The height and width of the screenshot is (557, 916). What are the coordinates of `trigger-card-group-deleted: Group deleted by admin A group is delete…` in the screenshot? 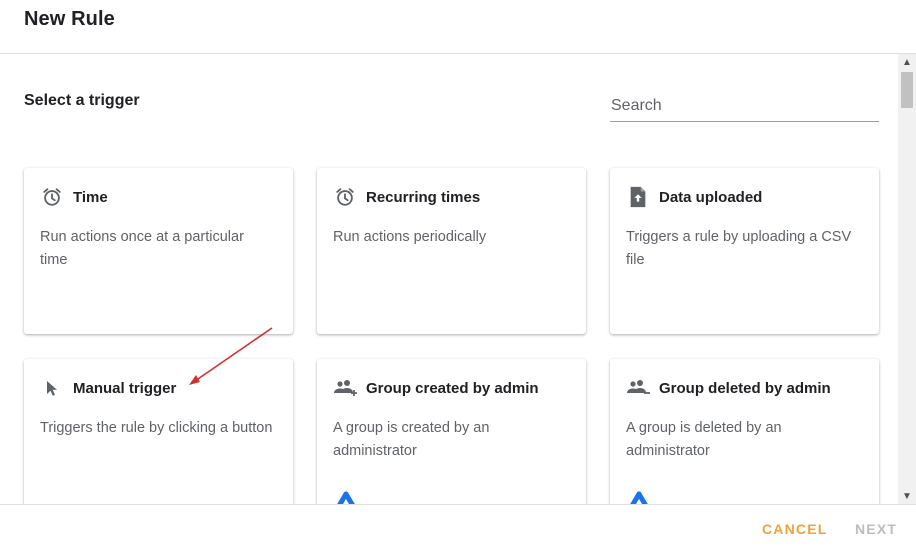 It's located at (744, 431).